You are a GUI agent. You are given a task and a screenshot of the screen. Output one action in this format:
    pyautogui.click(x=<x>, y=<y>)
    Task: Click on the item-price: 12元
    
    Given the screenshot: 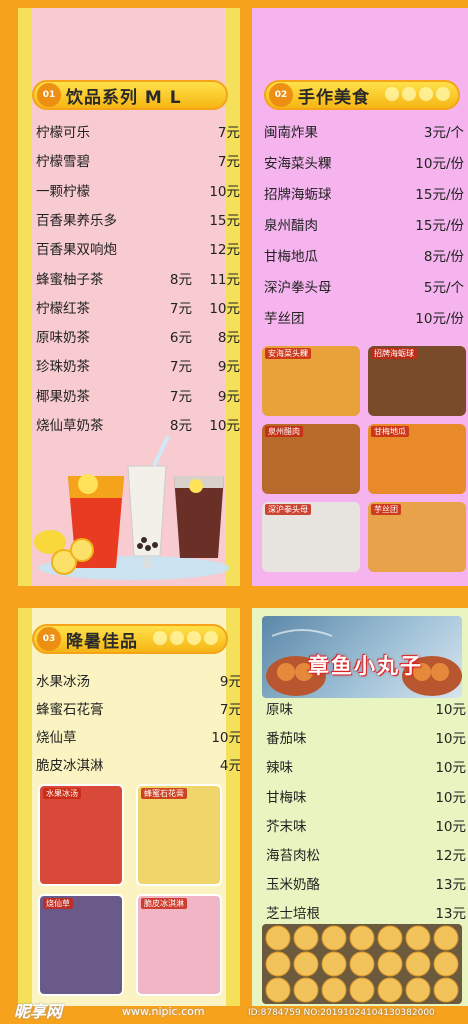 What is the action you would take?
    pyautogui.click(x=450, y=856)
    